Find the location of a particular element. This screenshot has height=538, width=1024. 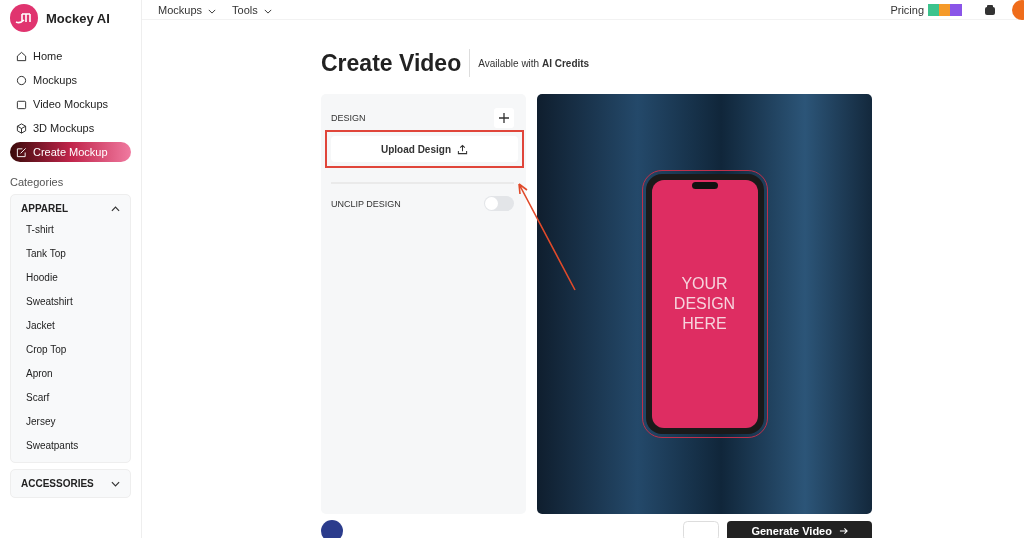

logo-icon is located at coordinates (24, 18).